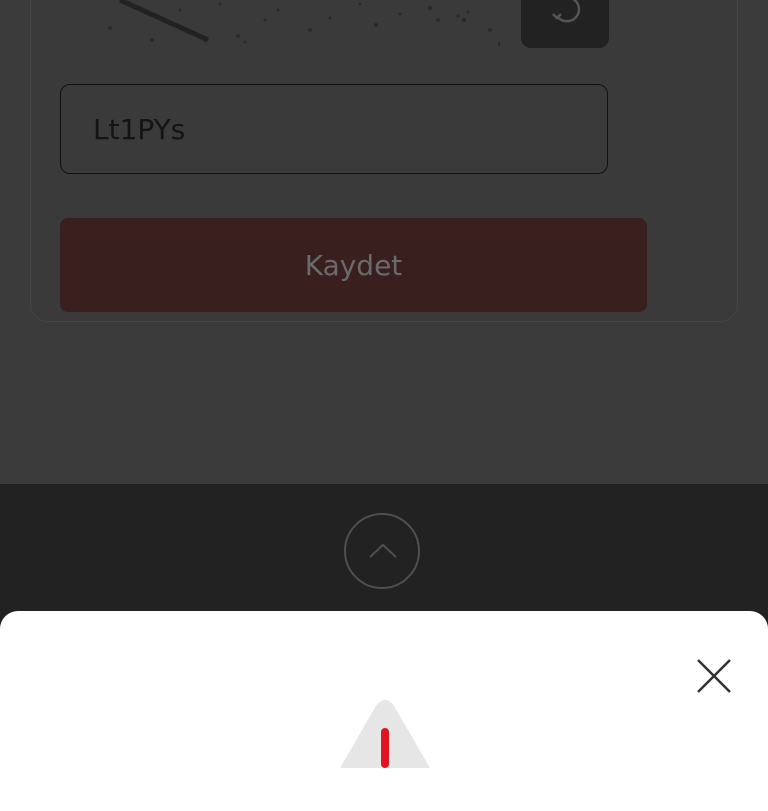 The image size is (768, 811). What do you see at coordinates (353, 265) in the screenshot?
I see `save-button: Kaydet` at bounding box center [353, 265].